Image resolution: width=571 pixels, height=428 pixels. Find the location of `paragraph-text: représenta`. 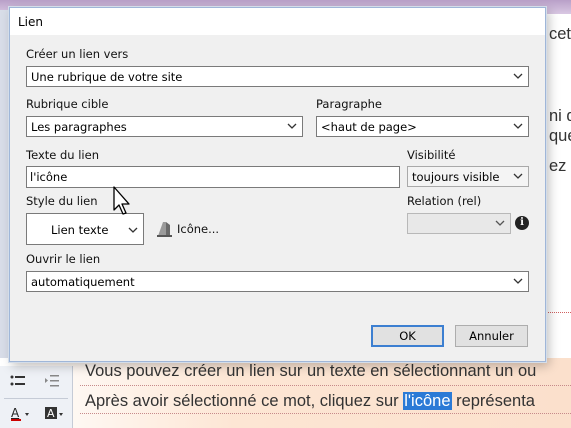

paragraph-text: représenta is located at coordinates (493, 401).